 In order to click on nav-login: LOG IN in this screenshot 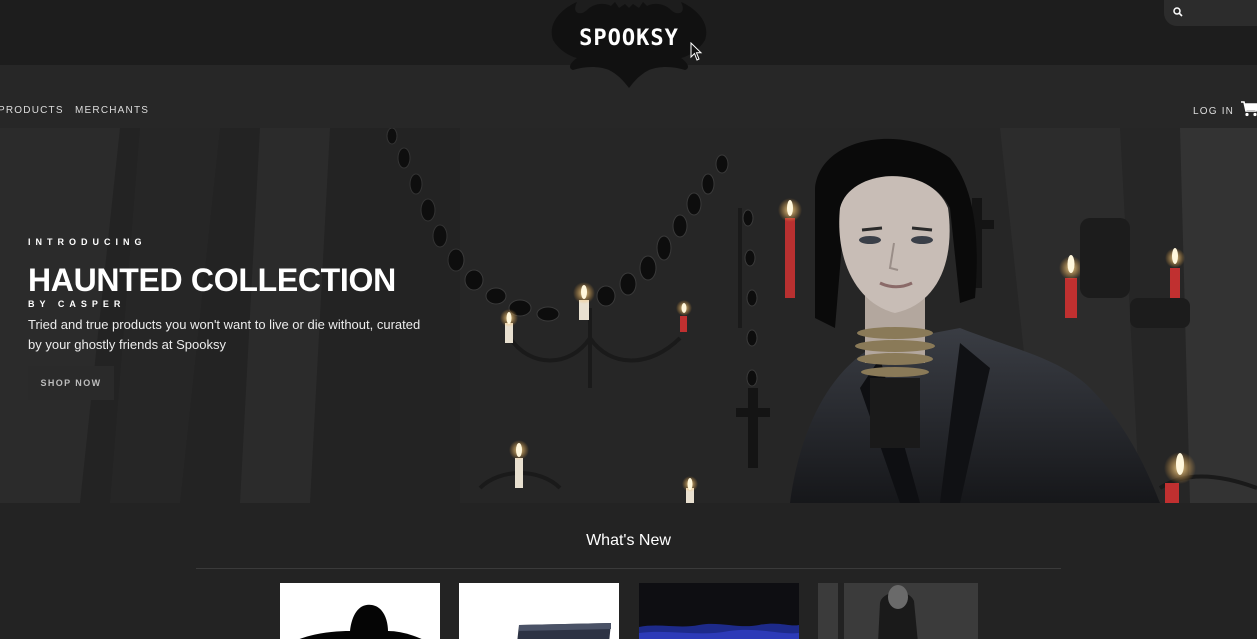, I will do `click(1213, 111)`.